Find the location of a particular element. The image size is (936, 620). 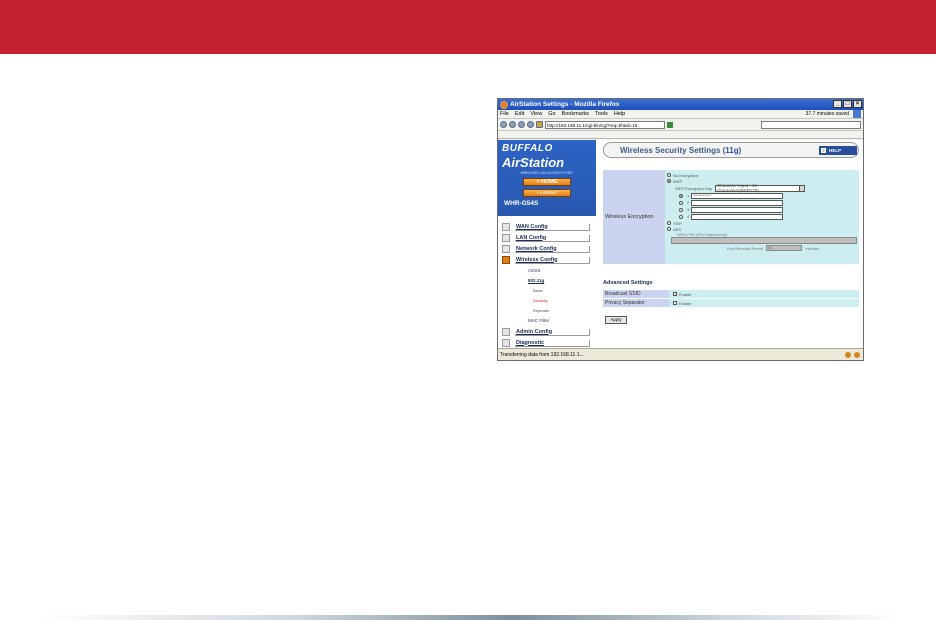

sidebar-item-admin-config: Admin Config is located at coordinates (546, 332).